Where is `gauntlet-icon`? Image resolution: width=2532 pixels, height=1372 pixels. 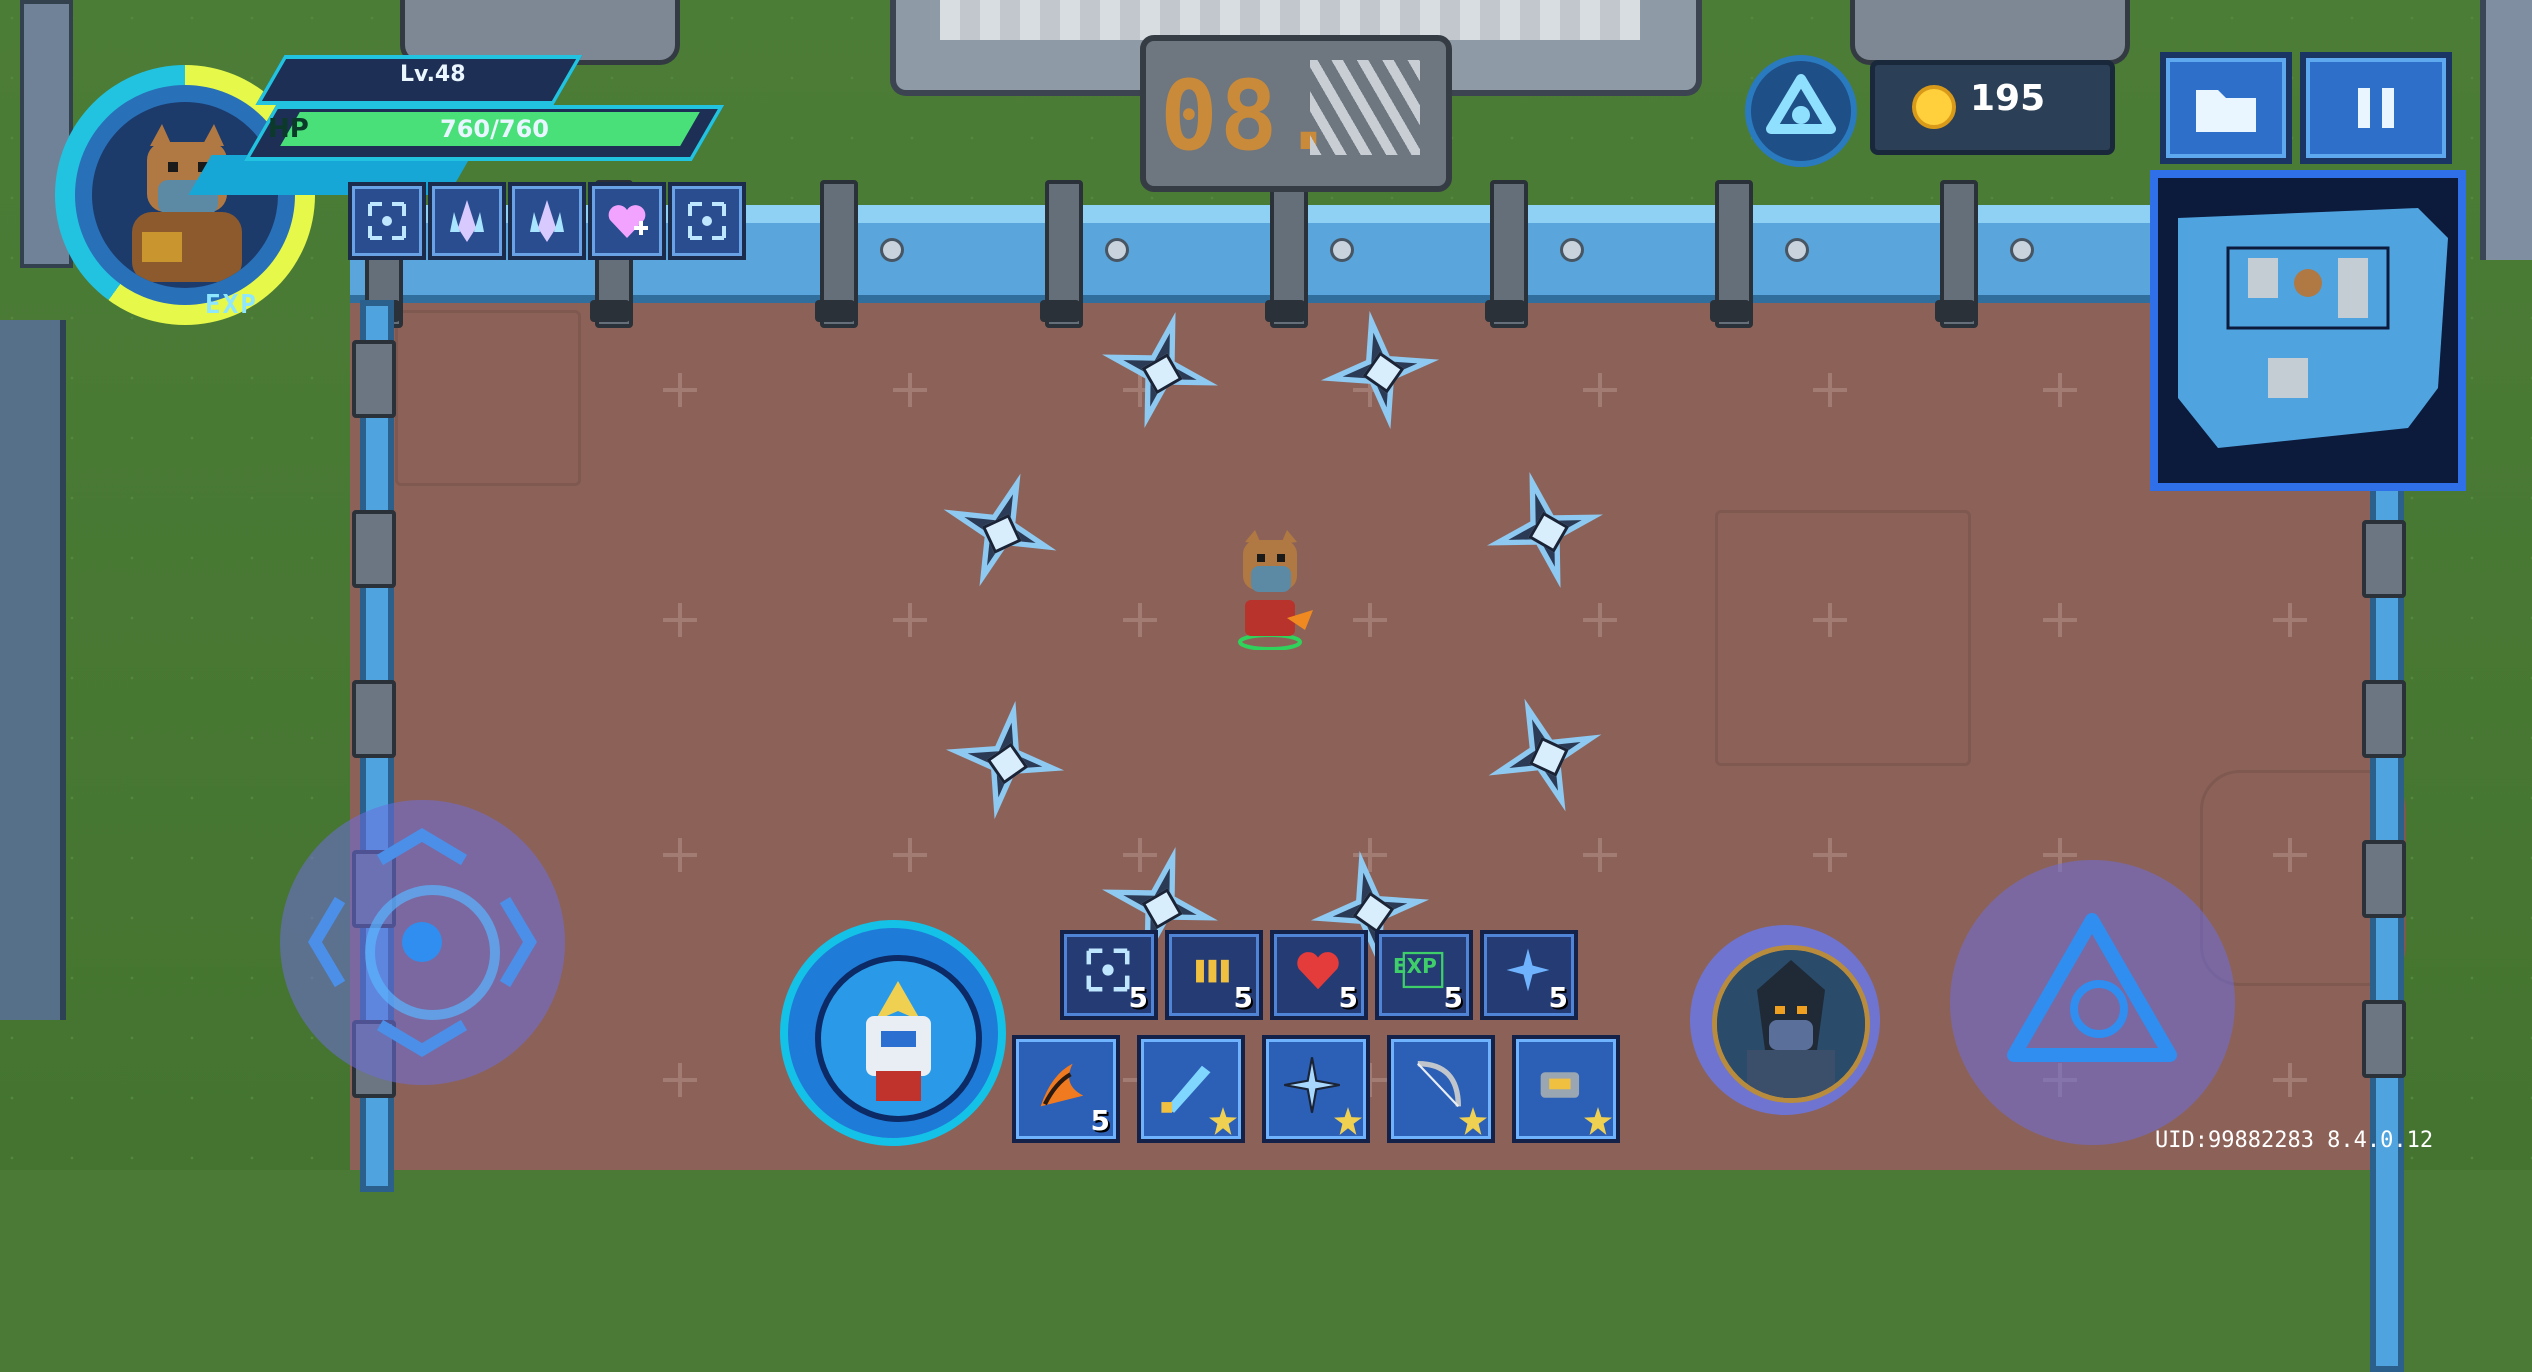
gauntlet-icon is located at coordinates (1562, 1085).